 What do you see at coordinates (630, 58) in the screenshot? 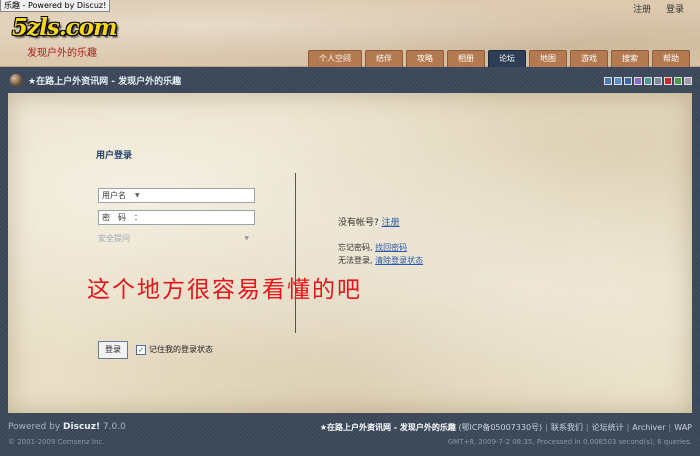
I see `nav-tab-search: 搜索` at bounding box center [630, 58].